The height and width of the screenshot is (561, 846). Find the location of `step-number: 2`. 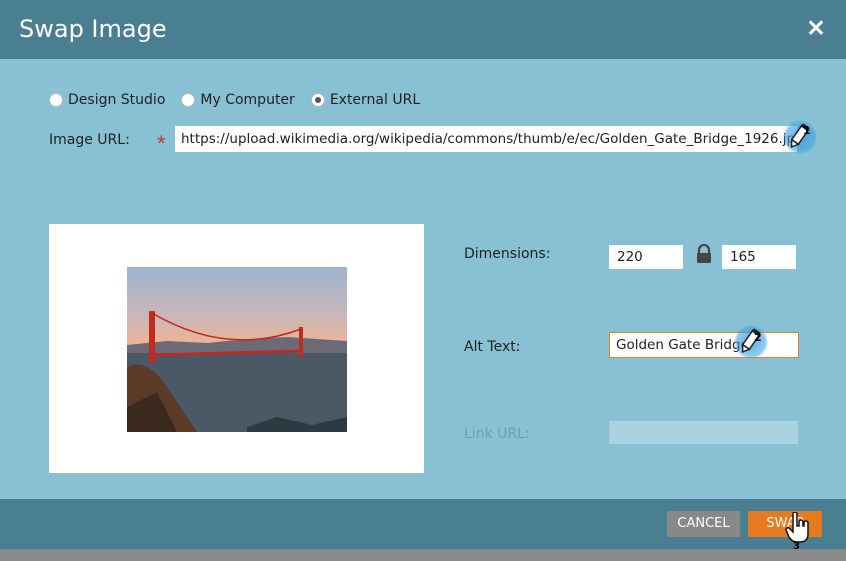

step-number: 2 is located at coordinates (758, 337).